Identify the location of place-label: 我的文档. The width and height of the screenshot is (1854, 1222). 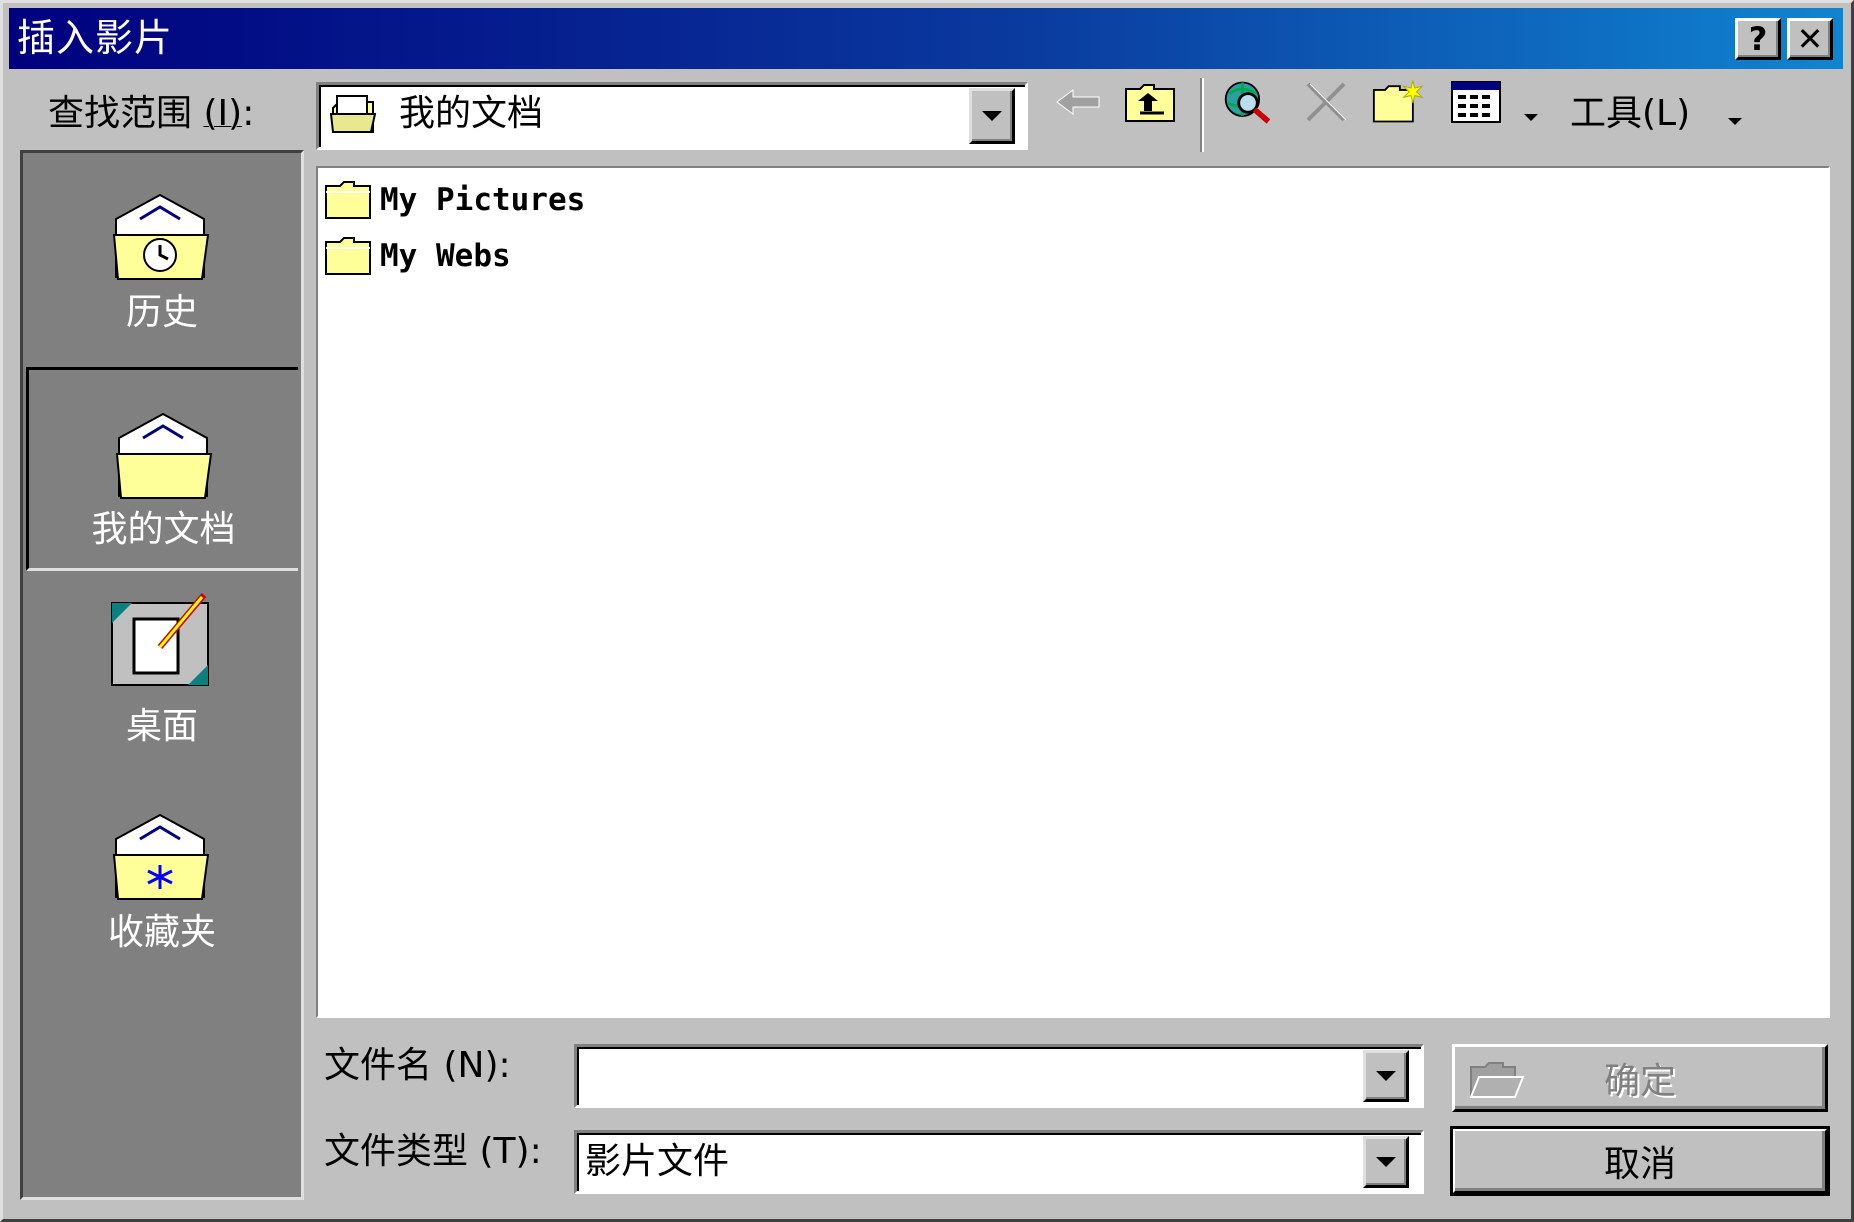
(163, 529).